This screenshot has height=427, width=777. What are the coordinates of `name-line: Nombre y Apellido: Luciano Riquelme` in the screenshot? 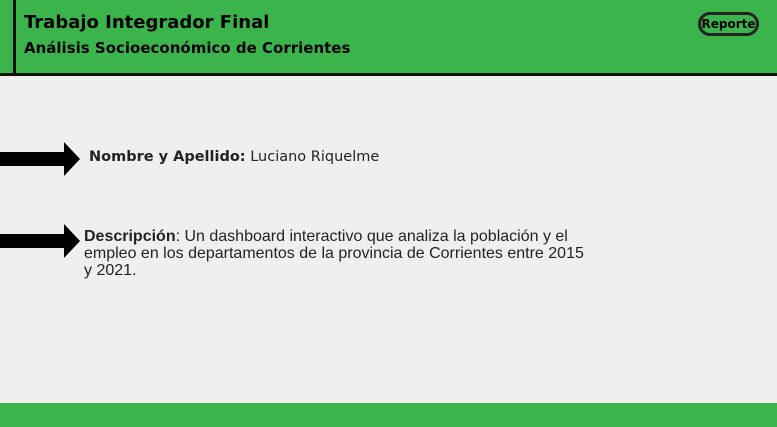 It's located at (234, 157).